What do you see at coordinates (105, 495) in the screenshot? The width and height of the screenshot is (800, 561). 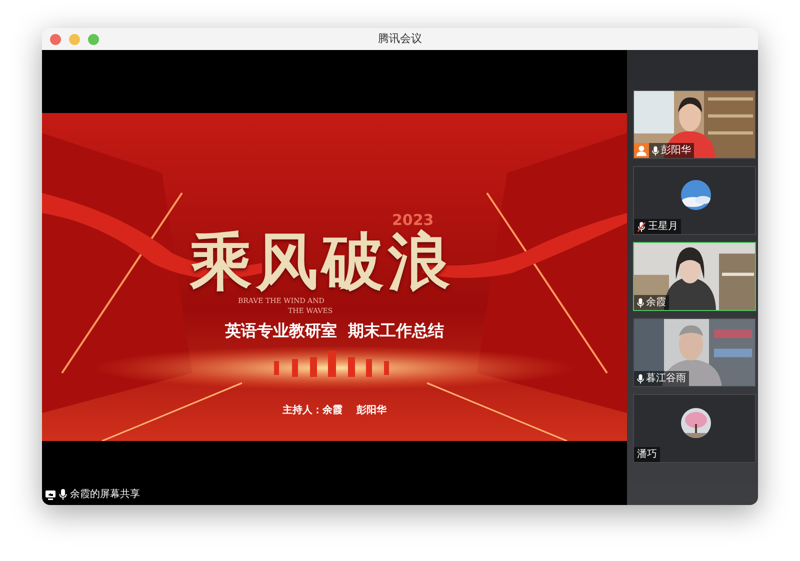 I see `screen-share-label: 余霞的屏幕共享` at bounding box center [105, 495].